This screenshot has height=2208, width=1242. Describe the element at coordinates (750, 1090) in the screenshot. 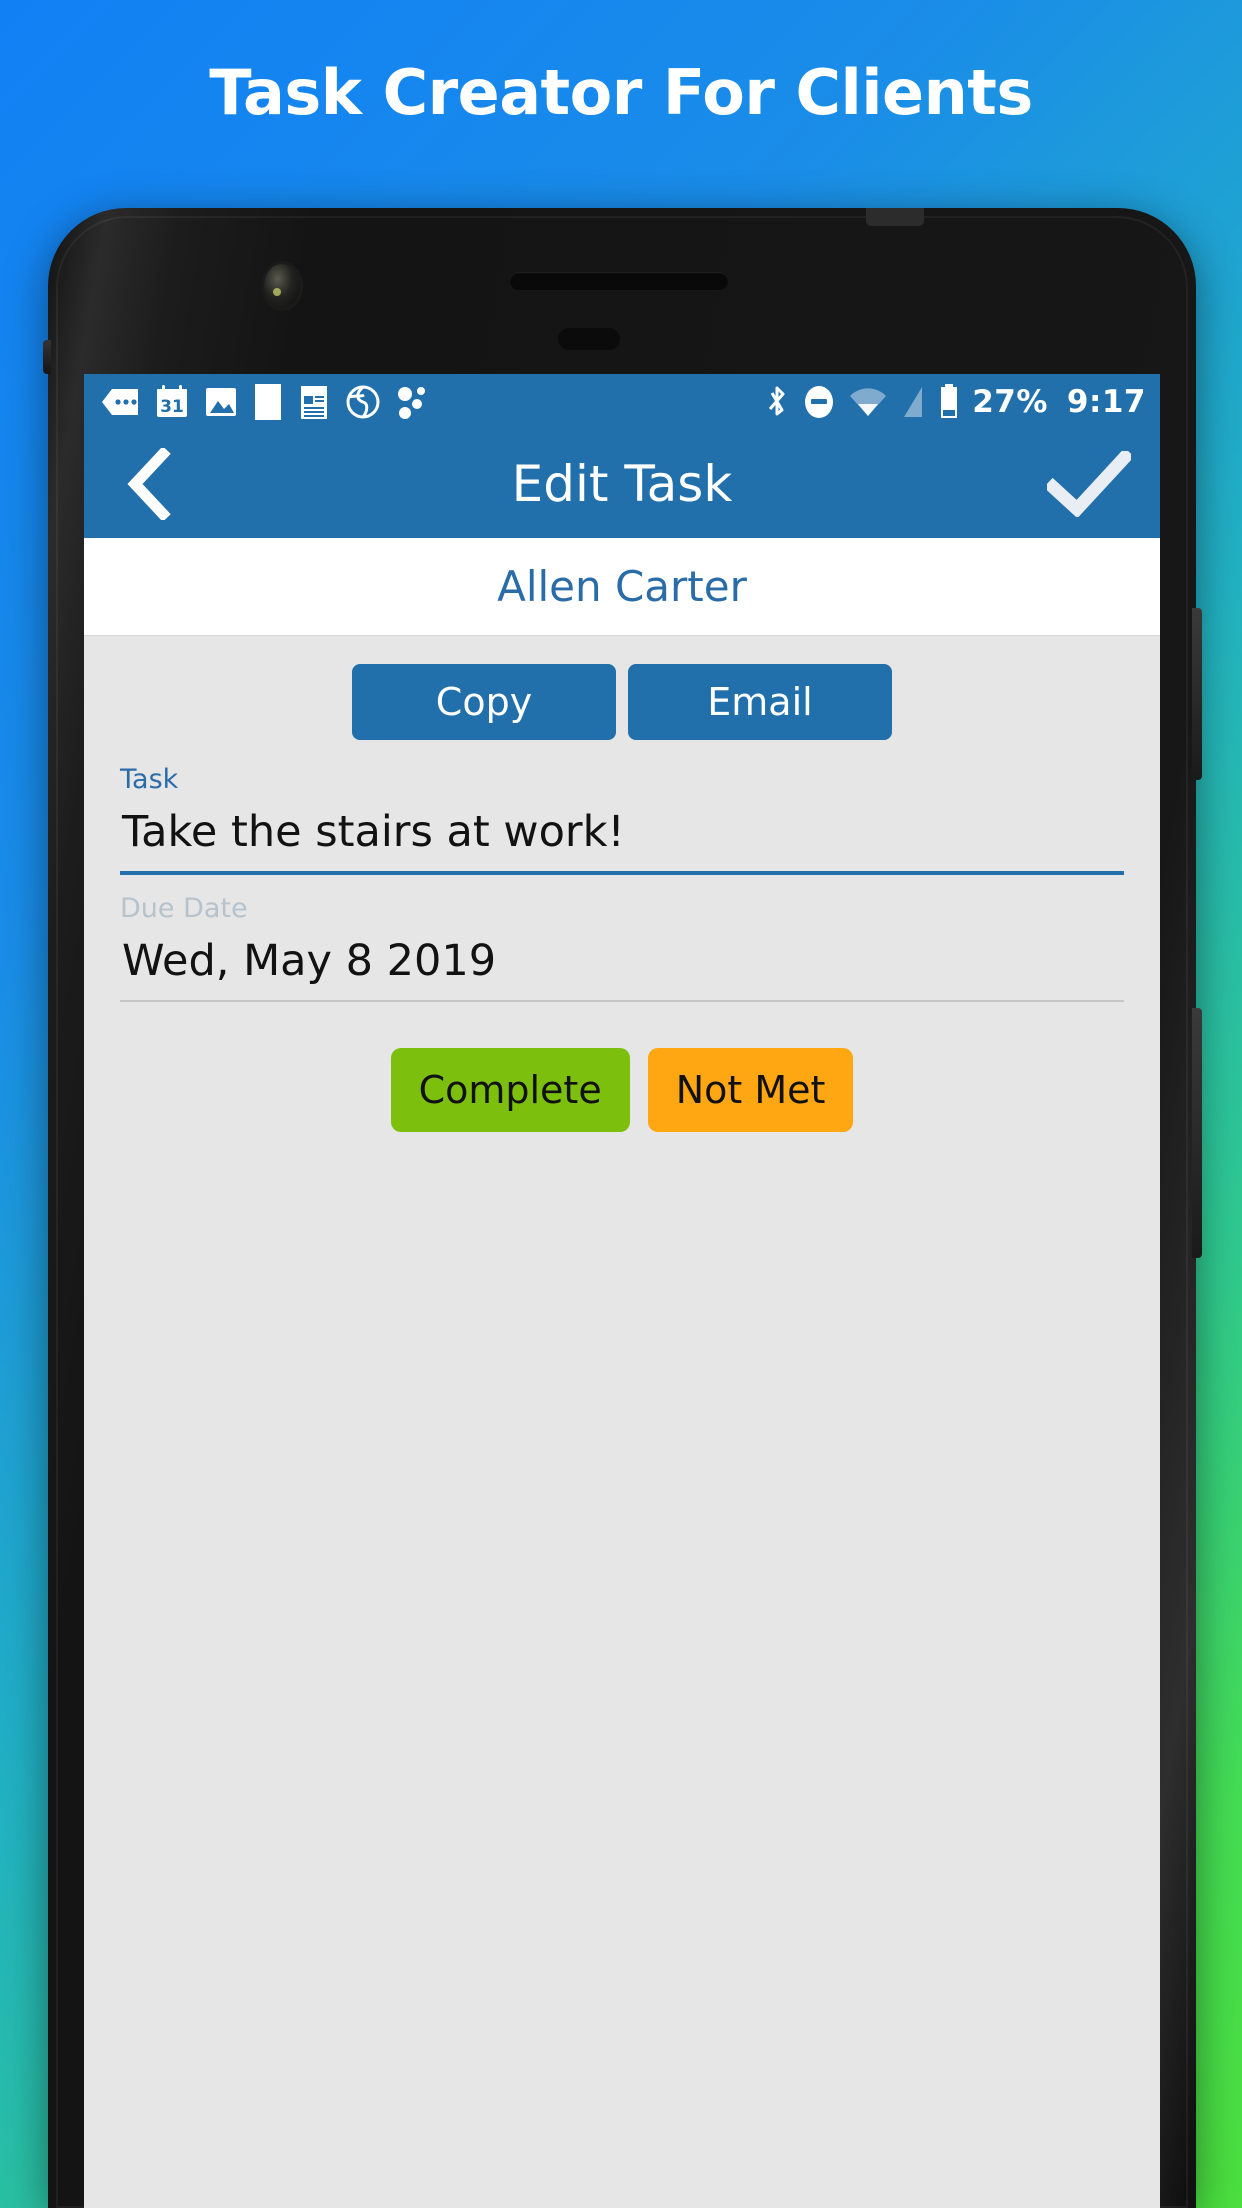

I see `not-met-button: Not Met` at that location.